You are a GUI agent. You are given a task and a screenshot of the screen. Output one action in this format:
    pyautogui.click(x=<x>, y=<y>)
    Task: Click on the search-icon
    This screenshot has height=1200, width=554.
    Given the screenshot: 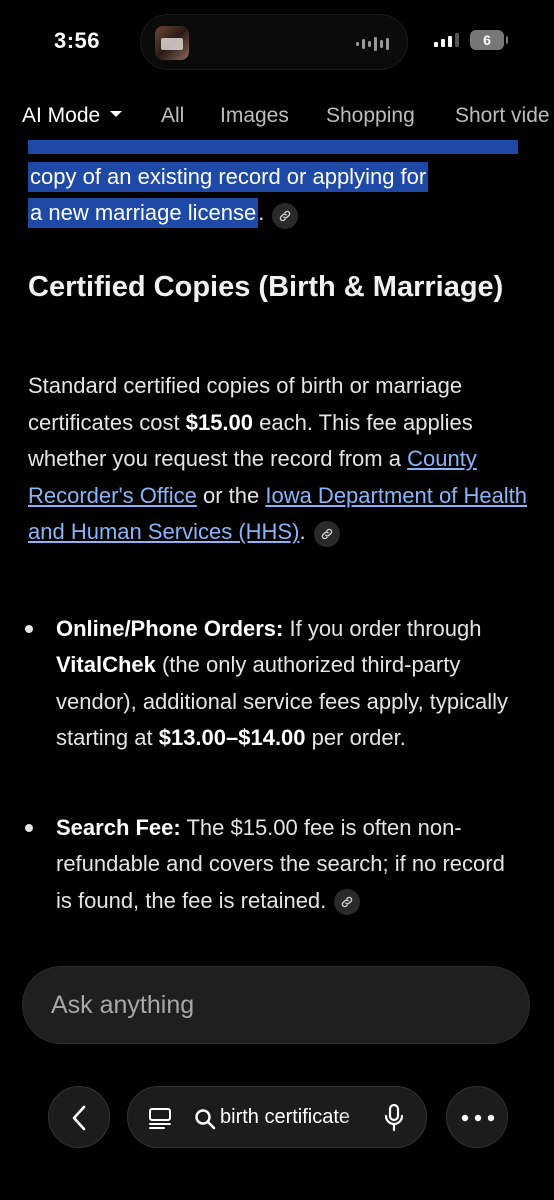 What is the action you would take?
    pyautogui.click(x=205, y=1119)
    